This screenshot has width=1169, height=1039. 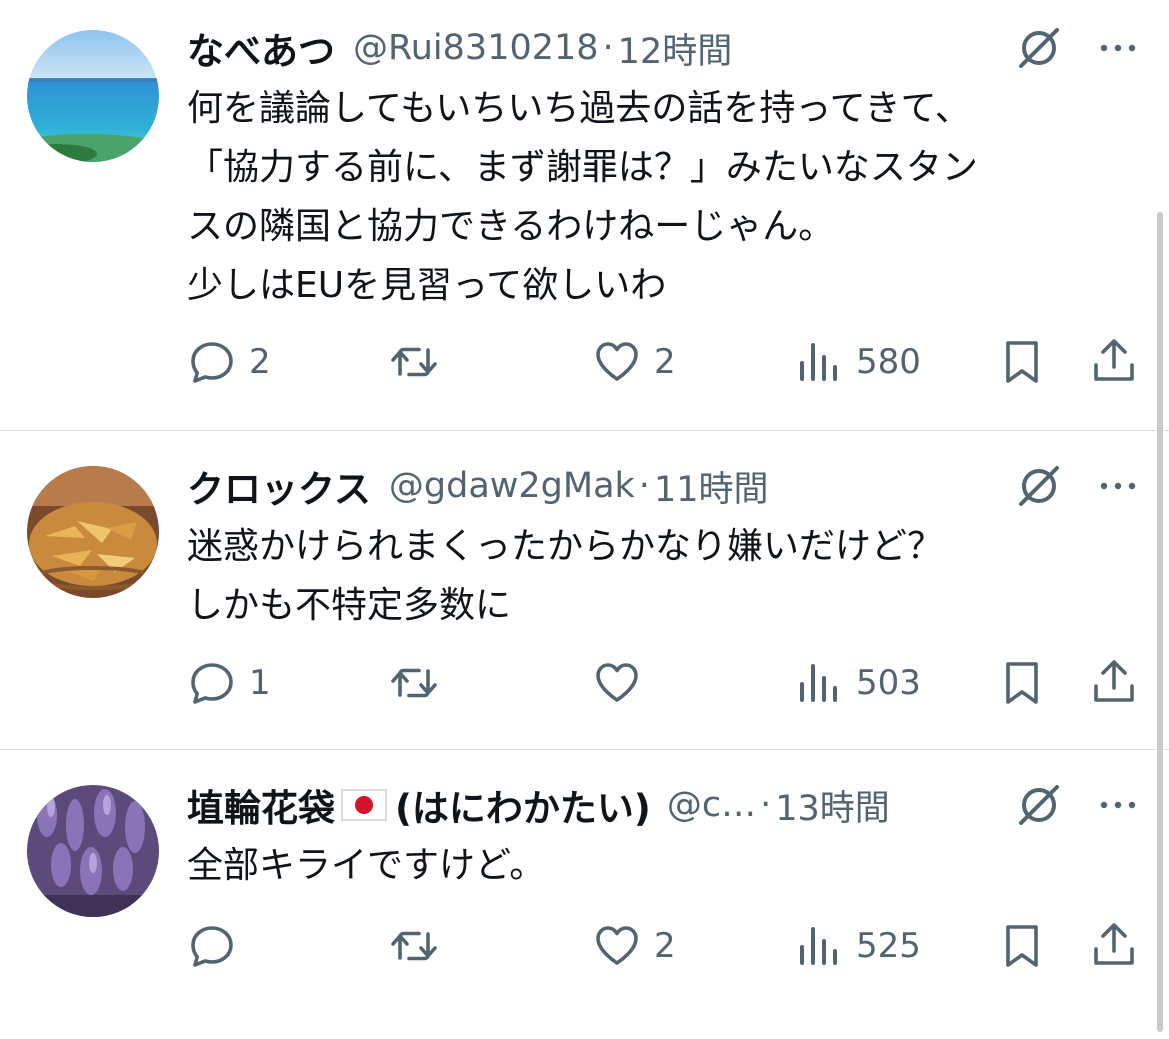 I want to click on tweet-text: 全部キライですけど。, so click(x=366, y=865).